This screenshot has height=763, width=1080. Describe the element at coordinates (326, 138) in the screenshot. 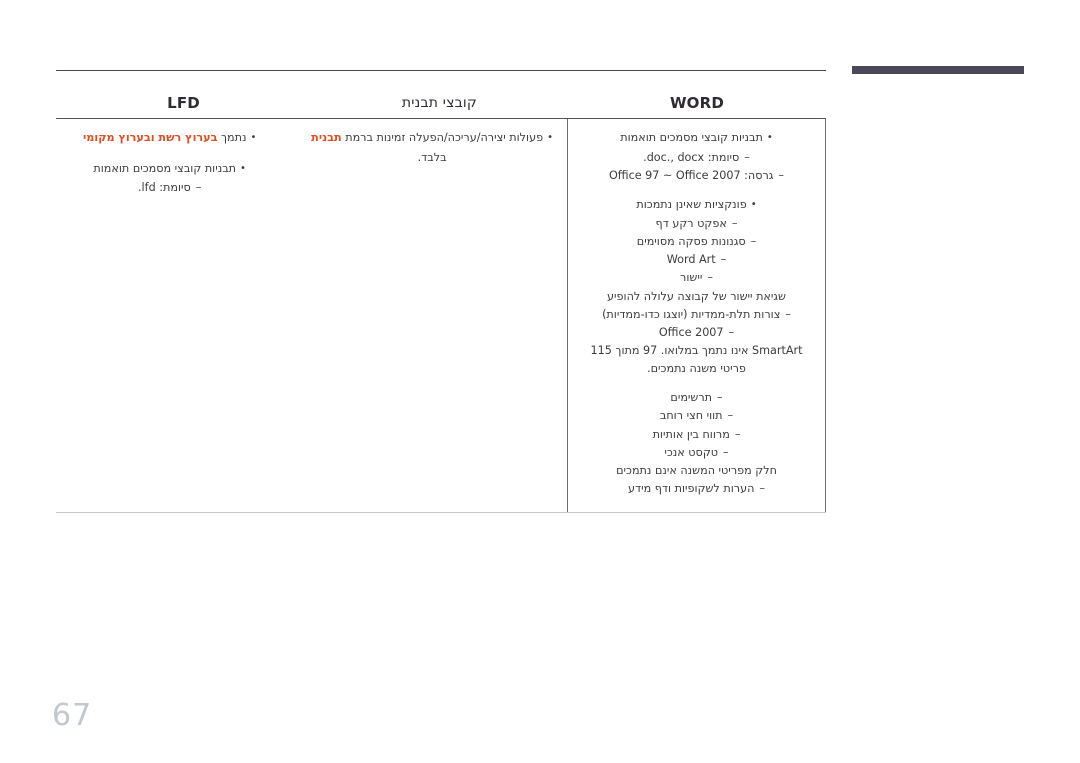

I see `template-actions-highlight: תבנית` at that location.